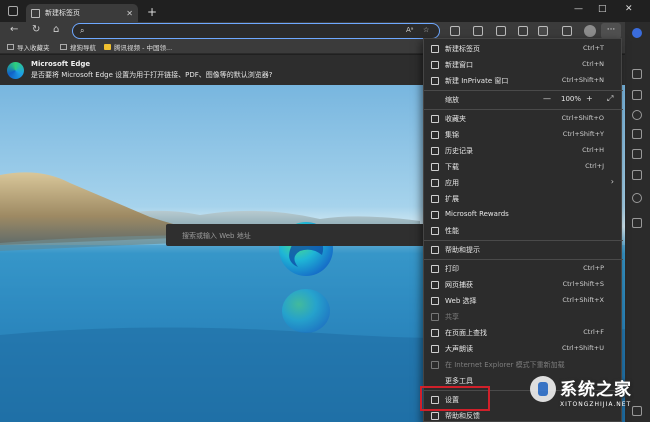 This screenshot has height=422, width=650. What do you see at coordinates (611, 31) in the screenshot?
I see `settings-and-more-button: ···` at bounding box center [611, 31].